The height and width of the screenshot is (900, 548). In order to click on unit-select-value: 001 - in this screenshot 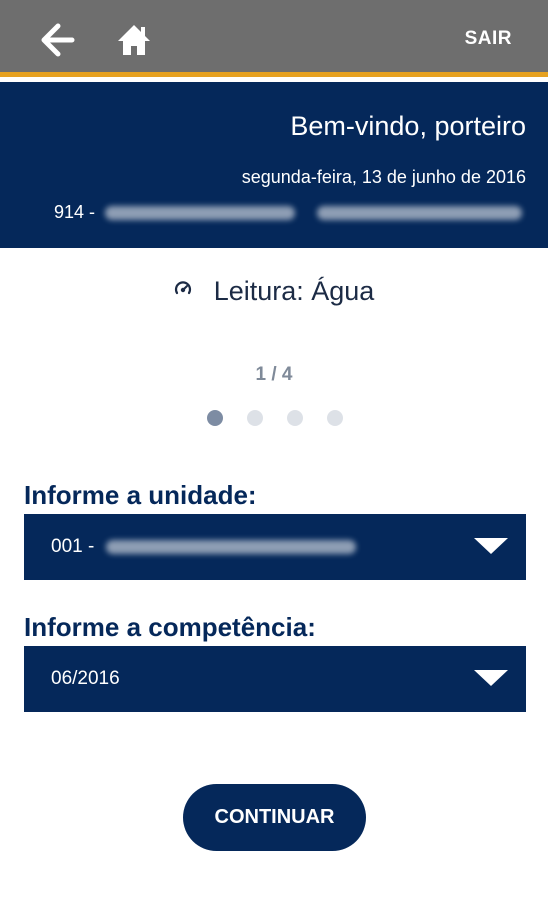, I will do `click(73, 546)`.